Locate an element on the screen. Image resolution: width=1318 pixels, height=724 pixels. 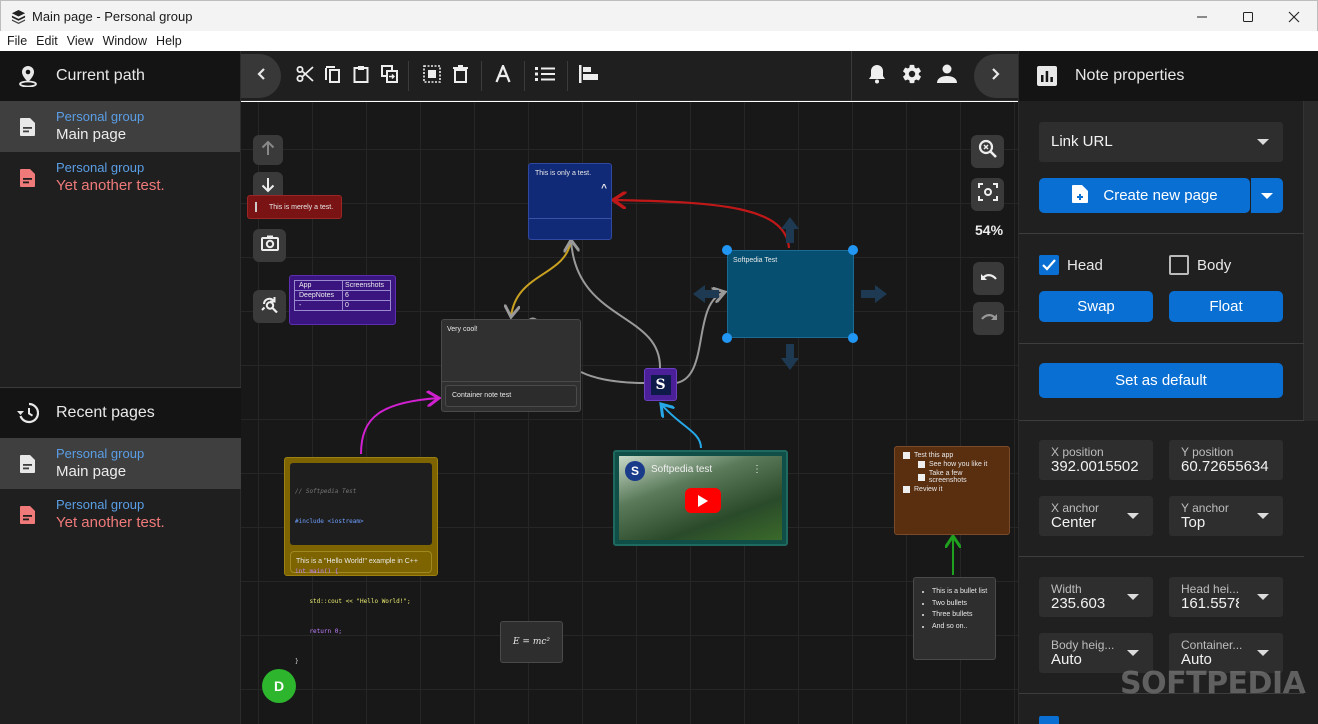
maximize-button is located at coordinates (1248, 16).